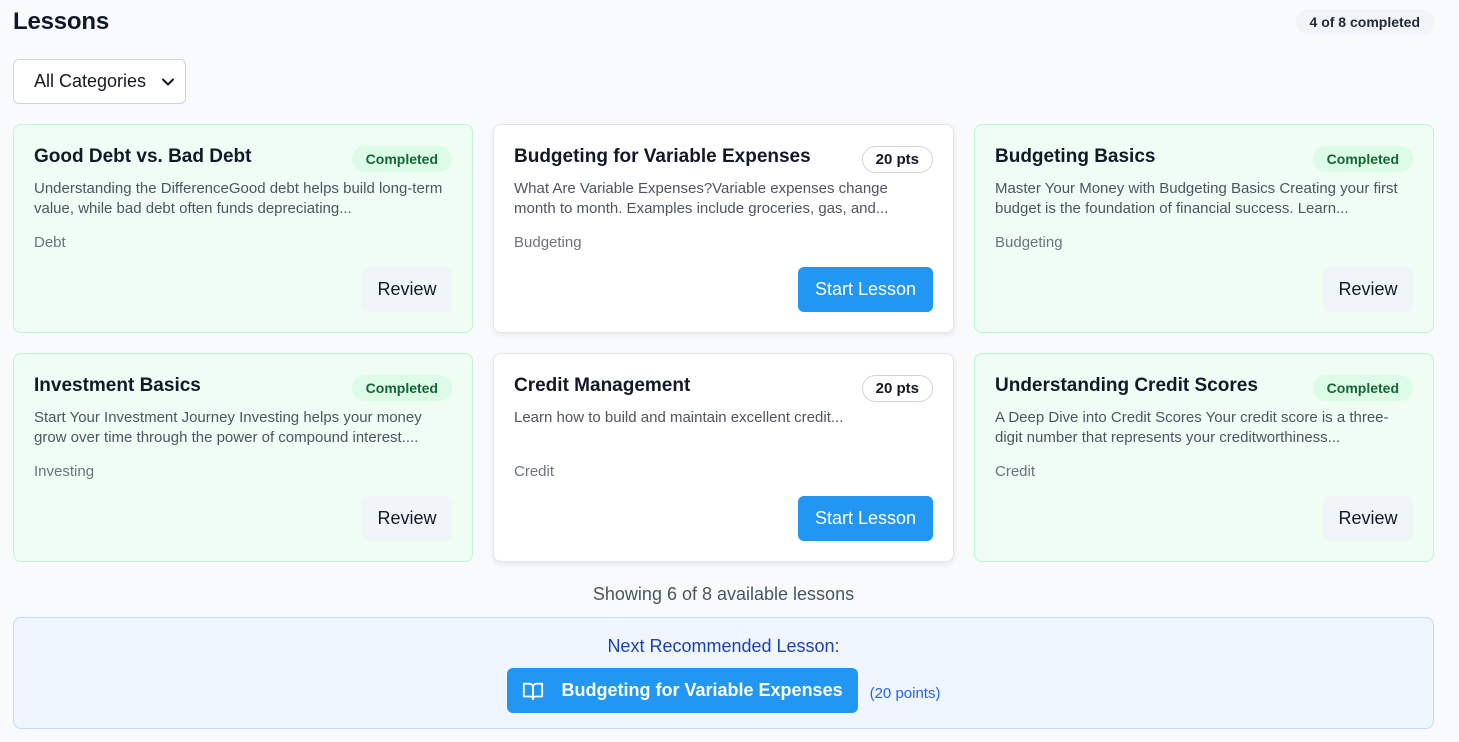  Describe the element at coordinates (1126, 385) in the screenshot. I see `lesson-title: Understanding Credit Scores` at that location.